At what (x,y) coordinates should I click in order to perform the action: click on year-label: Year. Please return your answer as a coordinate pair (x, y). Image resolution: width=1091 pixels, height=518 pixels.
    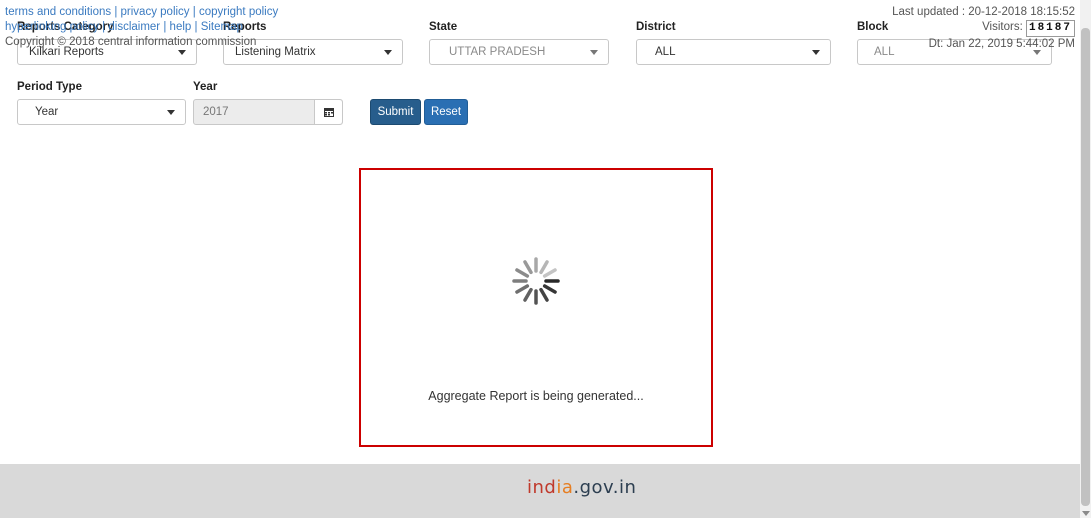
    Looking at the image, I should click on (205, 87).